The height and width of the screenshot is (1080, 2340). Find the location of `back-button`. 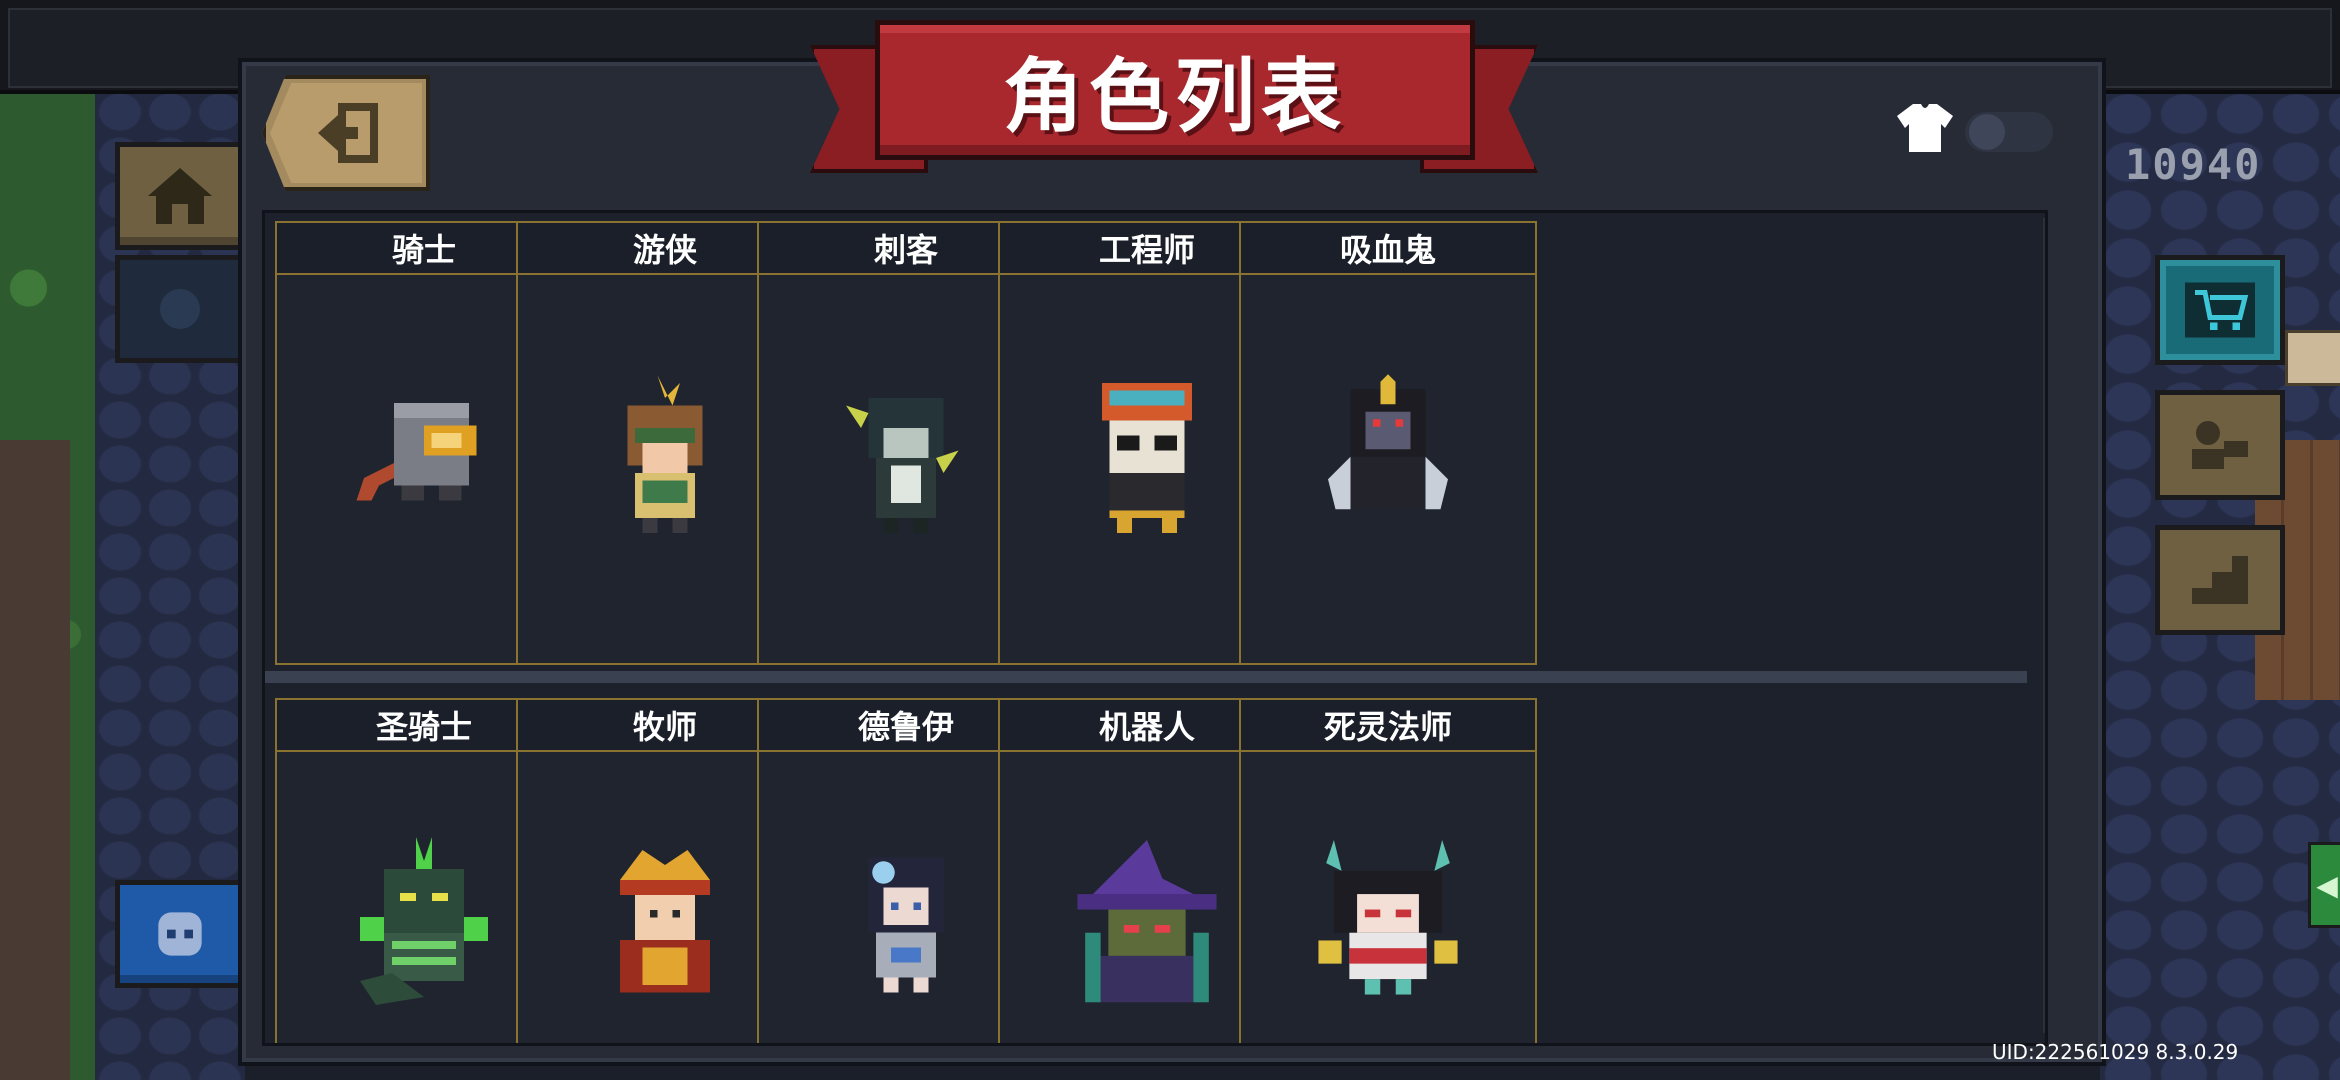

back-button is located at coordinates (346, 133).